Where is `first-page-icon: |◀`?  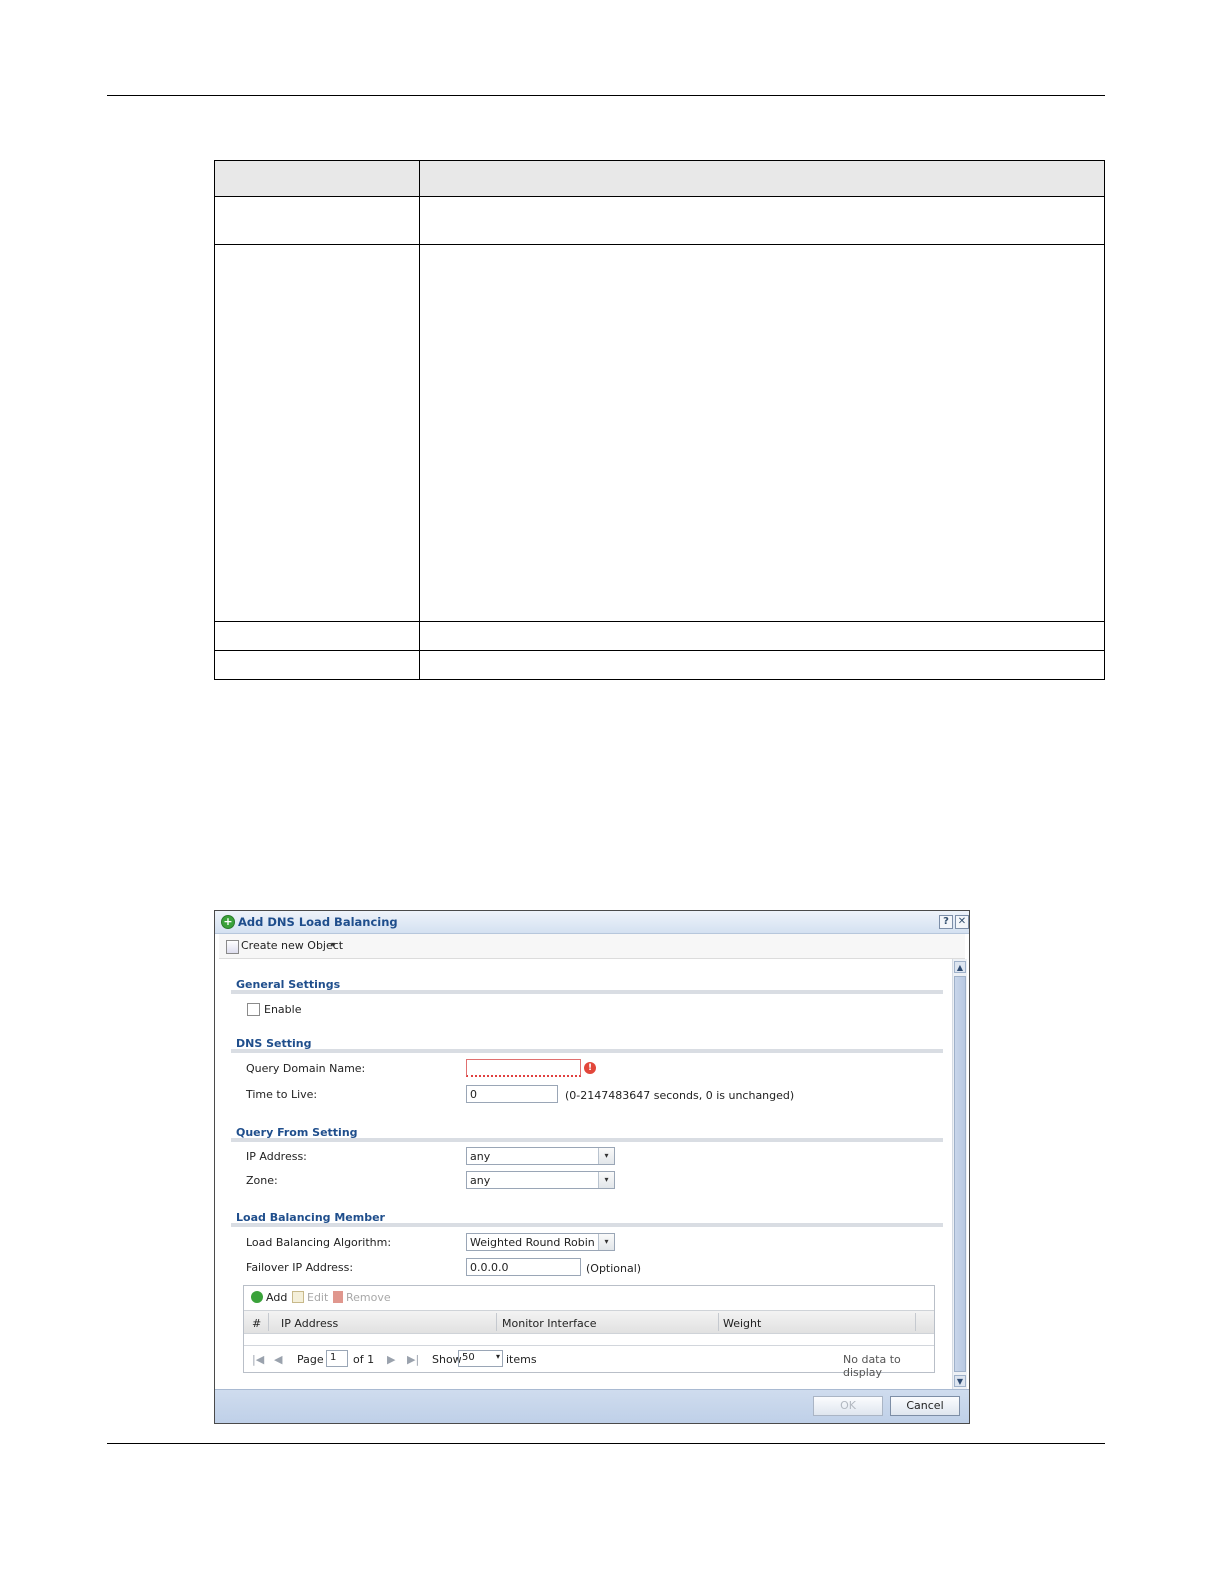
first-page-icon: |◀ is located at coordinates (258, 1359).